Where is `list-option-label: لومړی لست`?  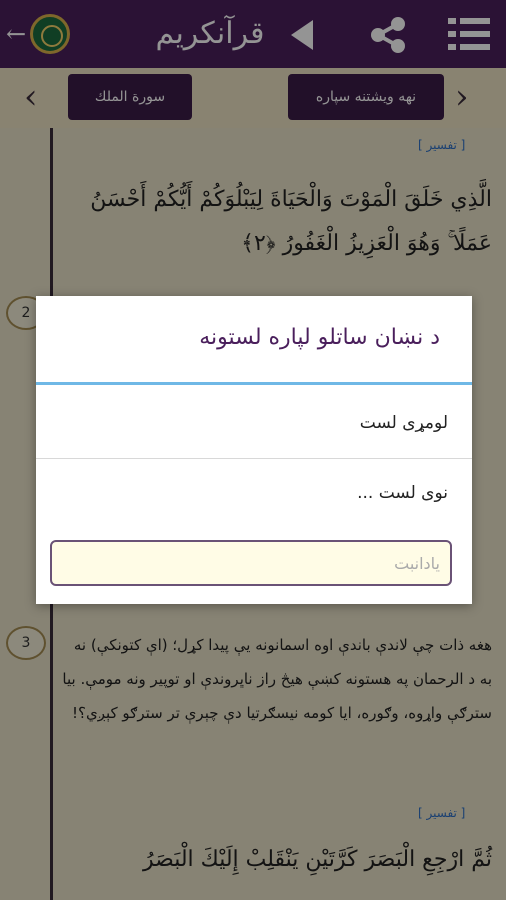
list-option-label: لومړی لست is located at coordinates (403, 423).